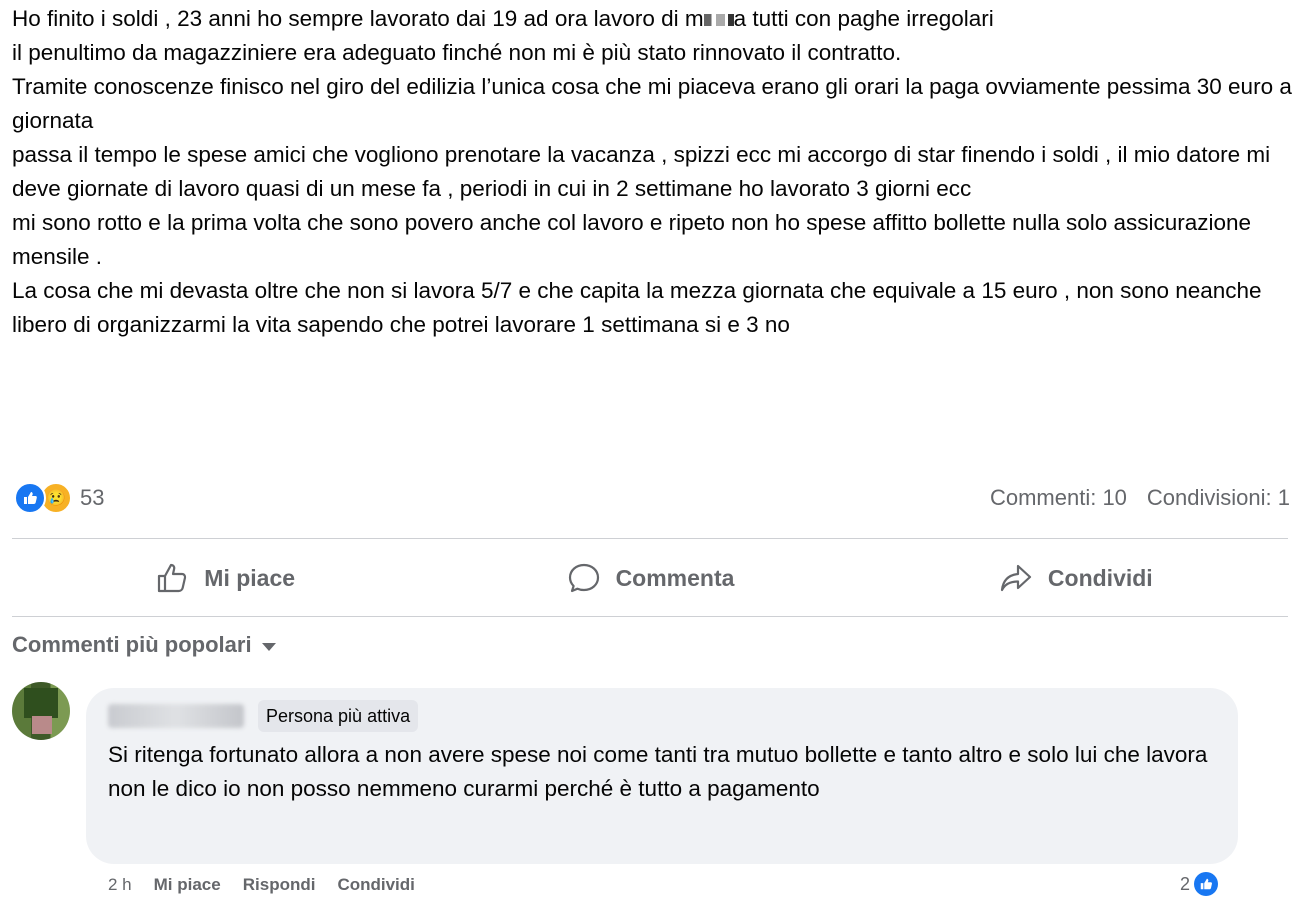 This screenshot has width=1300, height=900. Describe the element at coordinates (172, 578) in the screenshot. I see `thumbs-up-icon` at that location.